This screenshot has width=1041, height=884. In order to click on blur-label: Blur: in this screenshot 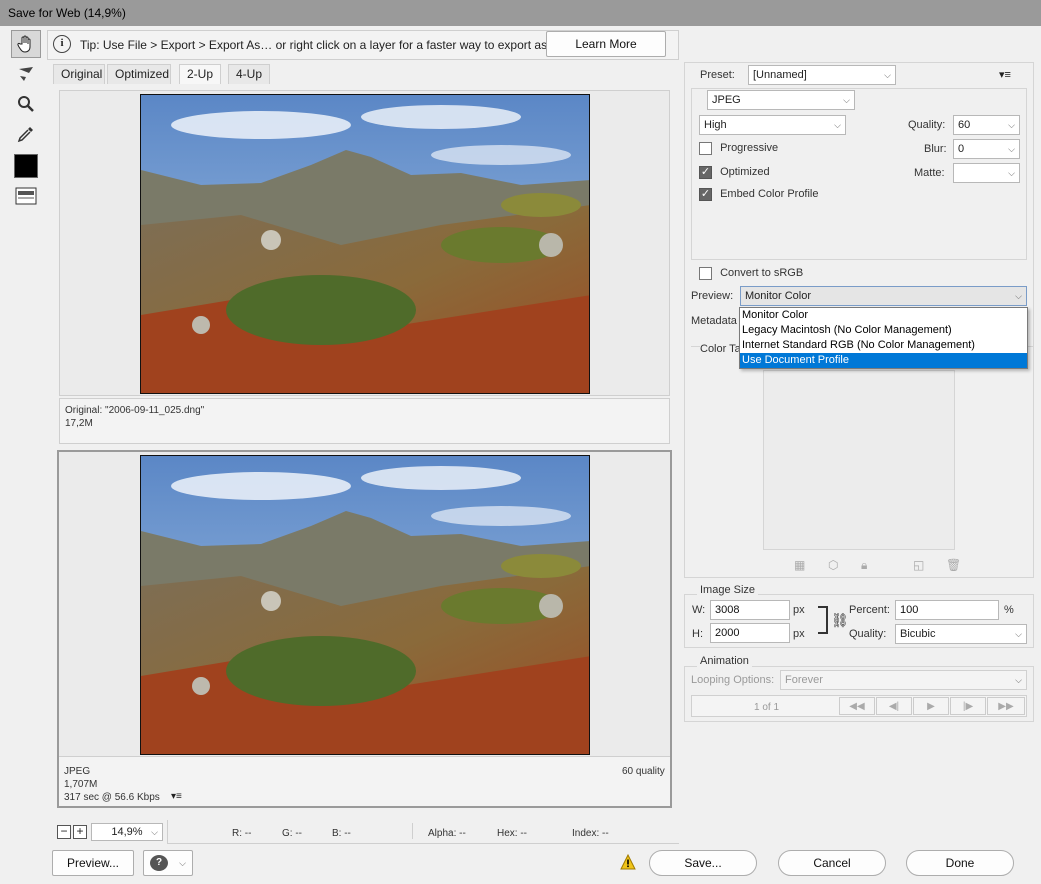, I will do `click(935, 149)`.